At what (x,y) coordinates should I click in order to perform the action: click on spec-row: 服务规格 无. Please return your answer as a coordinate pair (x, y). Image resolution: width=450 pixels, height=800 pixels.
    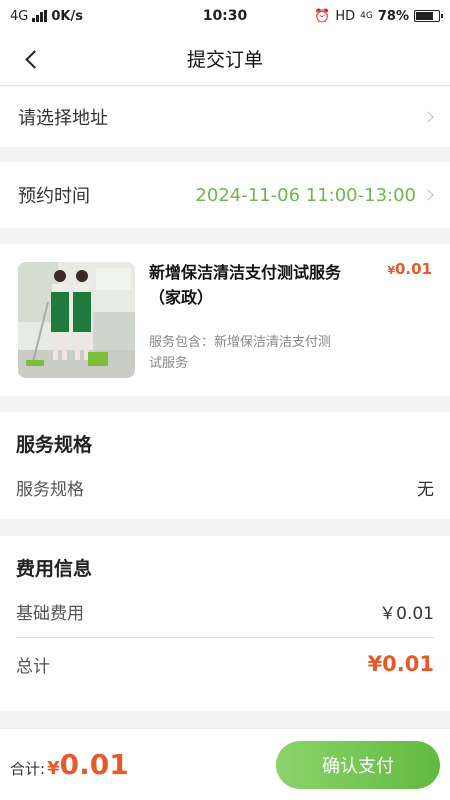
    Looking at the image, I should click on (225, 487).